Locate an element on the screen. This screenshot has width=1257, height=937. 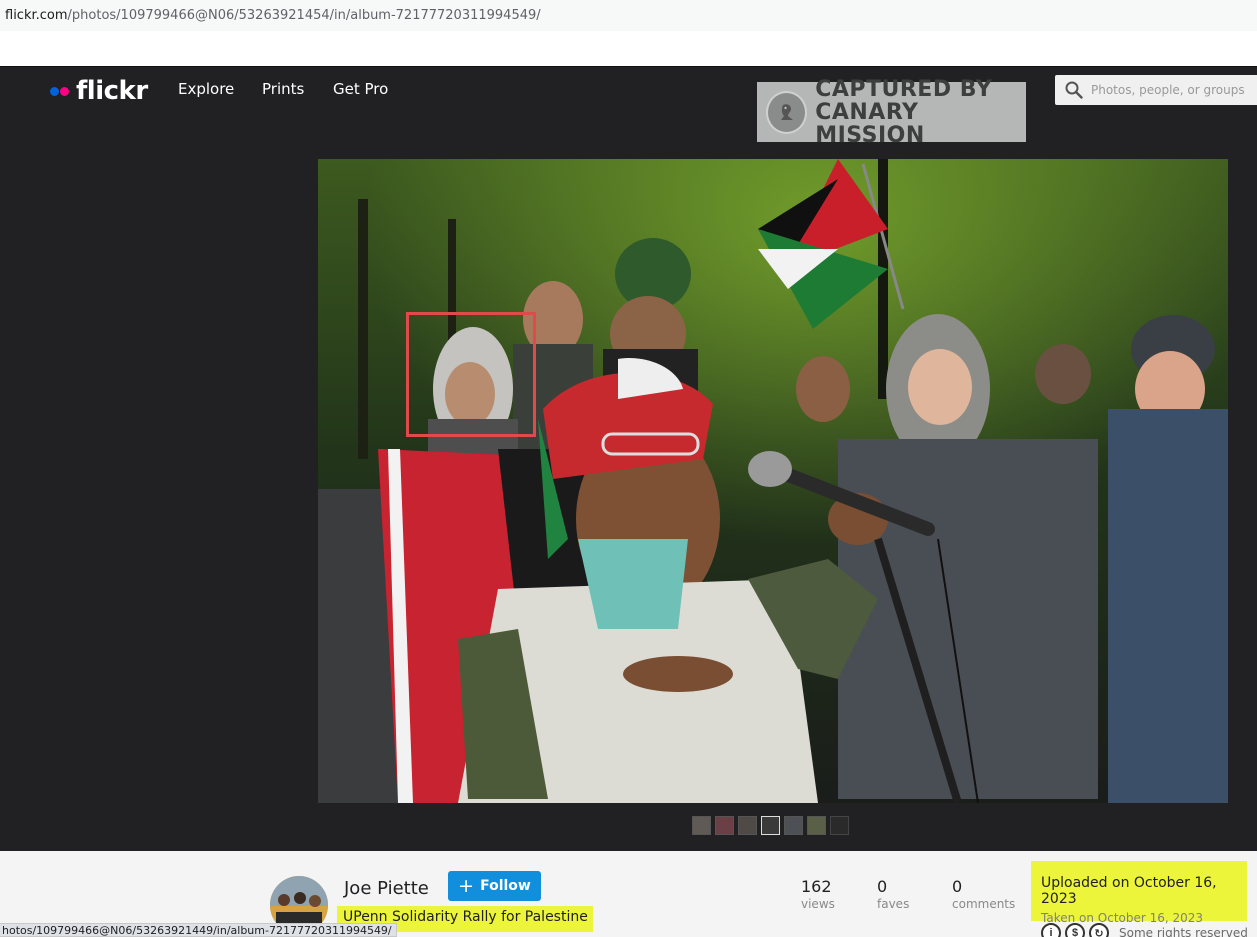
face-highlight-box is located at coordinates (471, 374).